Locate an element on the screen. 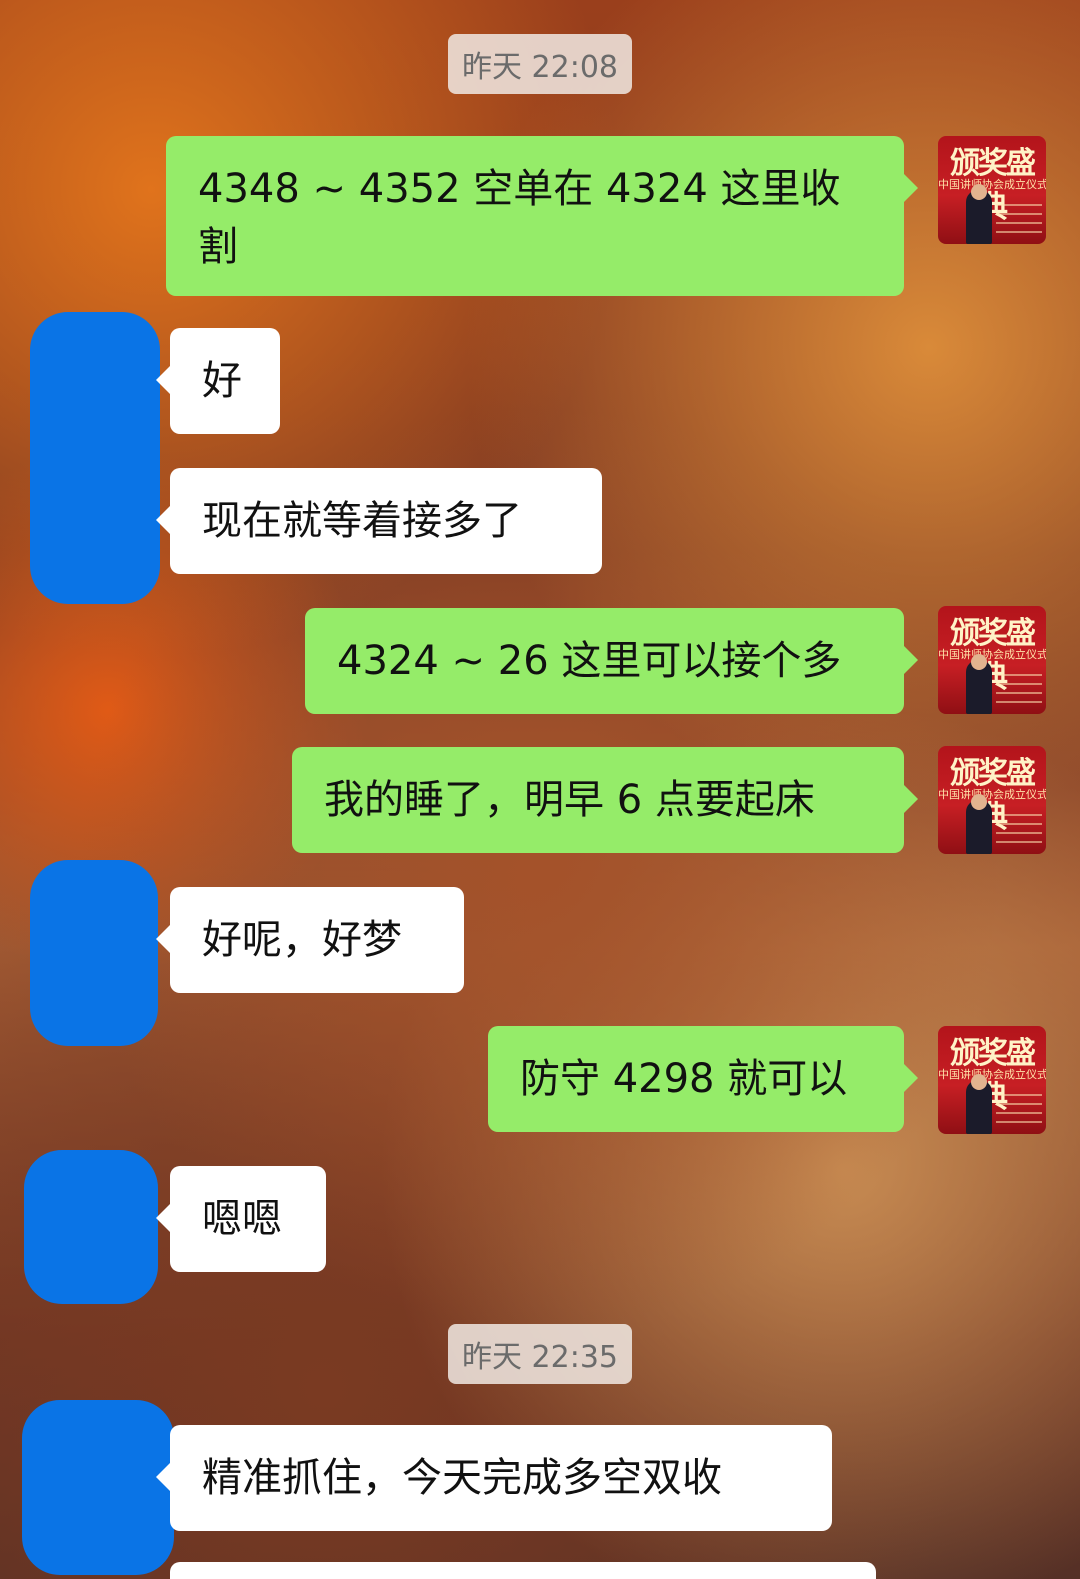 The height and width of the screenshot is (1579, 1080). message-bubble-incoming: 现在就等着接多了 is located at coordinates (379, 521).